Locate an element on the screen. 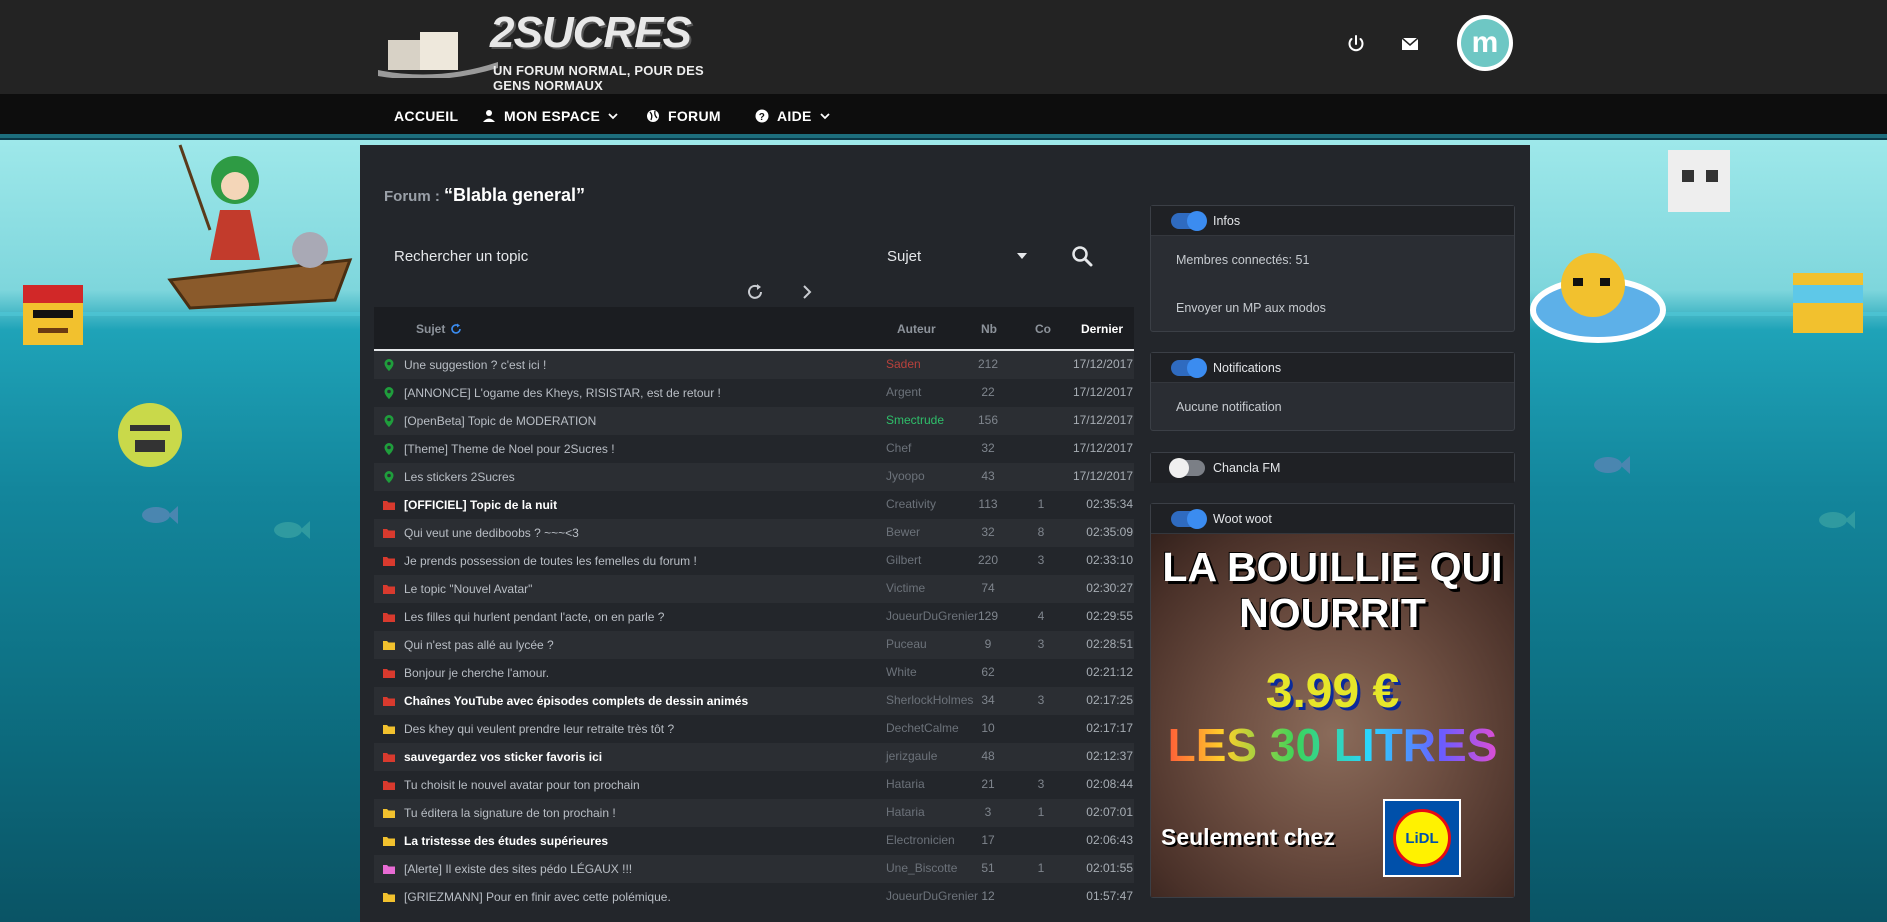 Image resolution: width=1887 pixels, height=922 pixels. topic-author: Smectrude is located at coordinates (915, 420).